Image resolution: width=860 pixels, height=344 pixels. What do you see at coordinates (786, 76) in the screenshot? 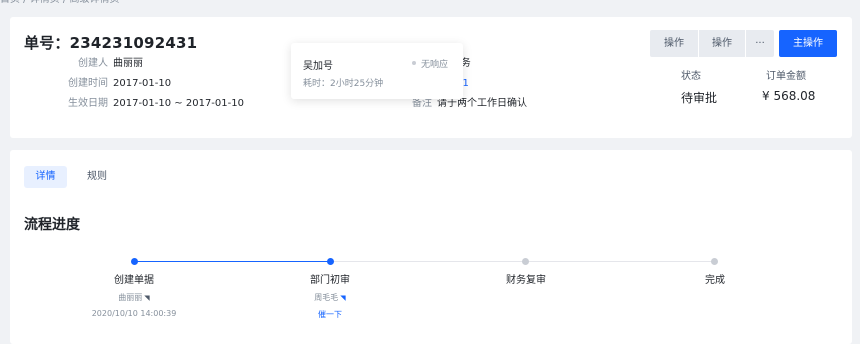
I see `amount-label: 订单金额` at bounding box center [786, 76].